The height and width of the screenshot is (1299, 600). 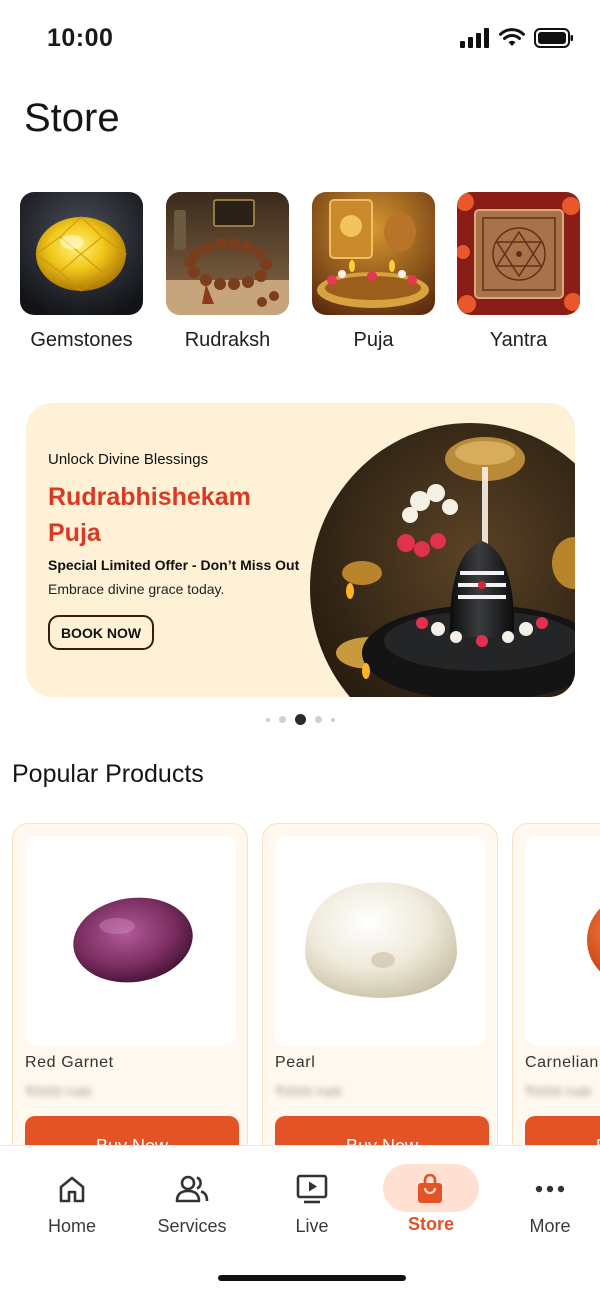 I want to click on banner-subtitle: Embrace divine grace today., so click(x=136, y=589).